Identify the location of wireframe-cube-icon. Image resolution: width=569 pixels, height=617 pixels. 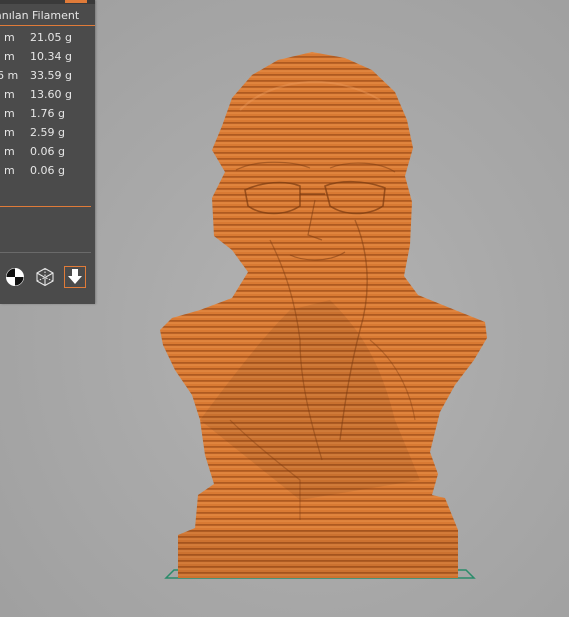
(45, 277).